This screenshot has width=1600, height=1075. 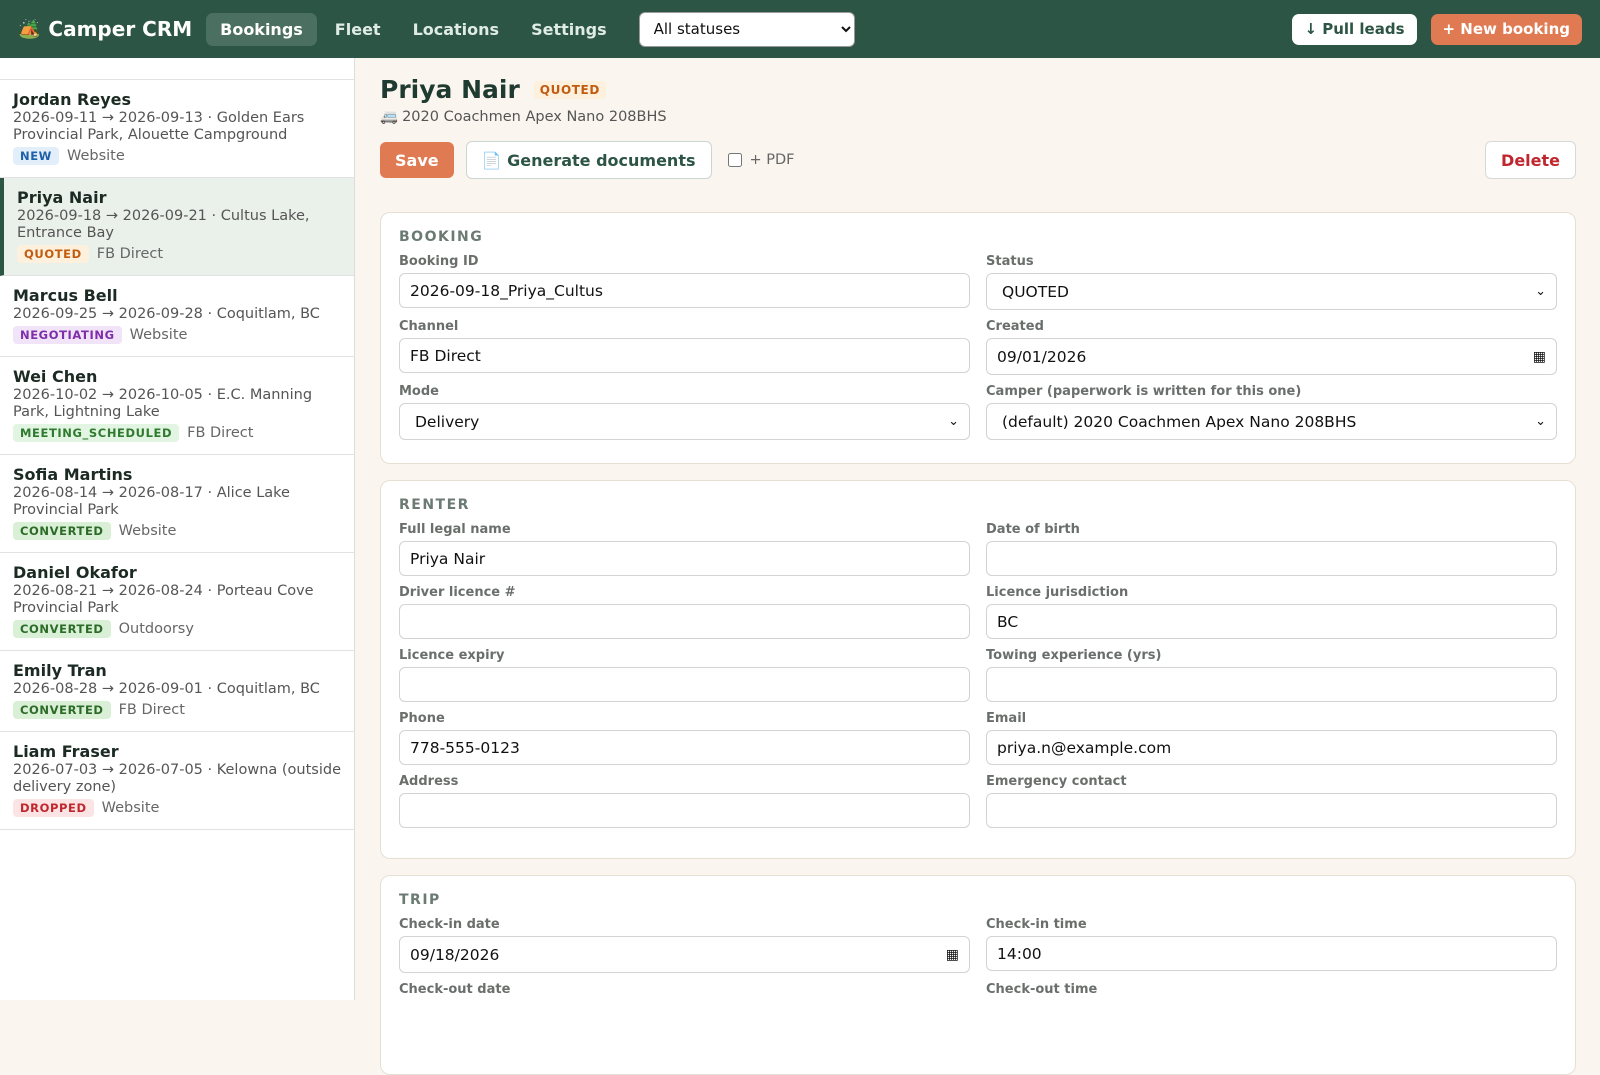 I want to click on page-title: Priya Nair, so click(x=450, y=89).